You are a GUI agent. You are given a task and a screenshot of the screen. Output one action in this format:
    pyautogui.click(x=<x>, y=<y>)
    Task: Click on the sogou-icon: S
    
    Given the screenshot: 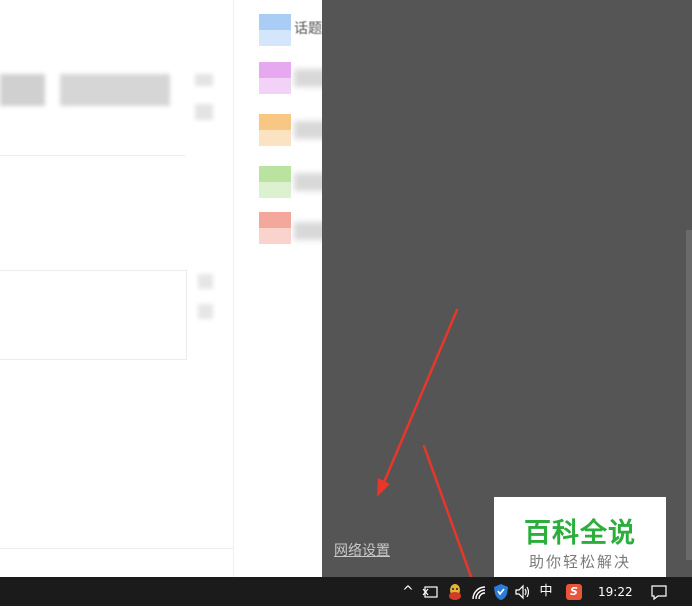 What is the action you would take?
    pyautogui.click(x=575, y=592)
    